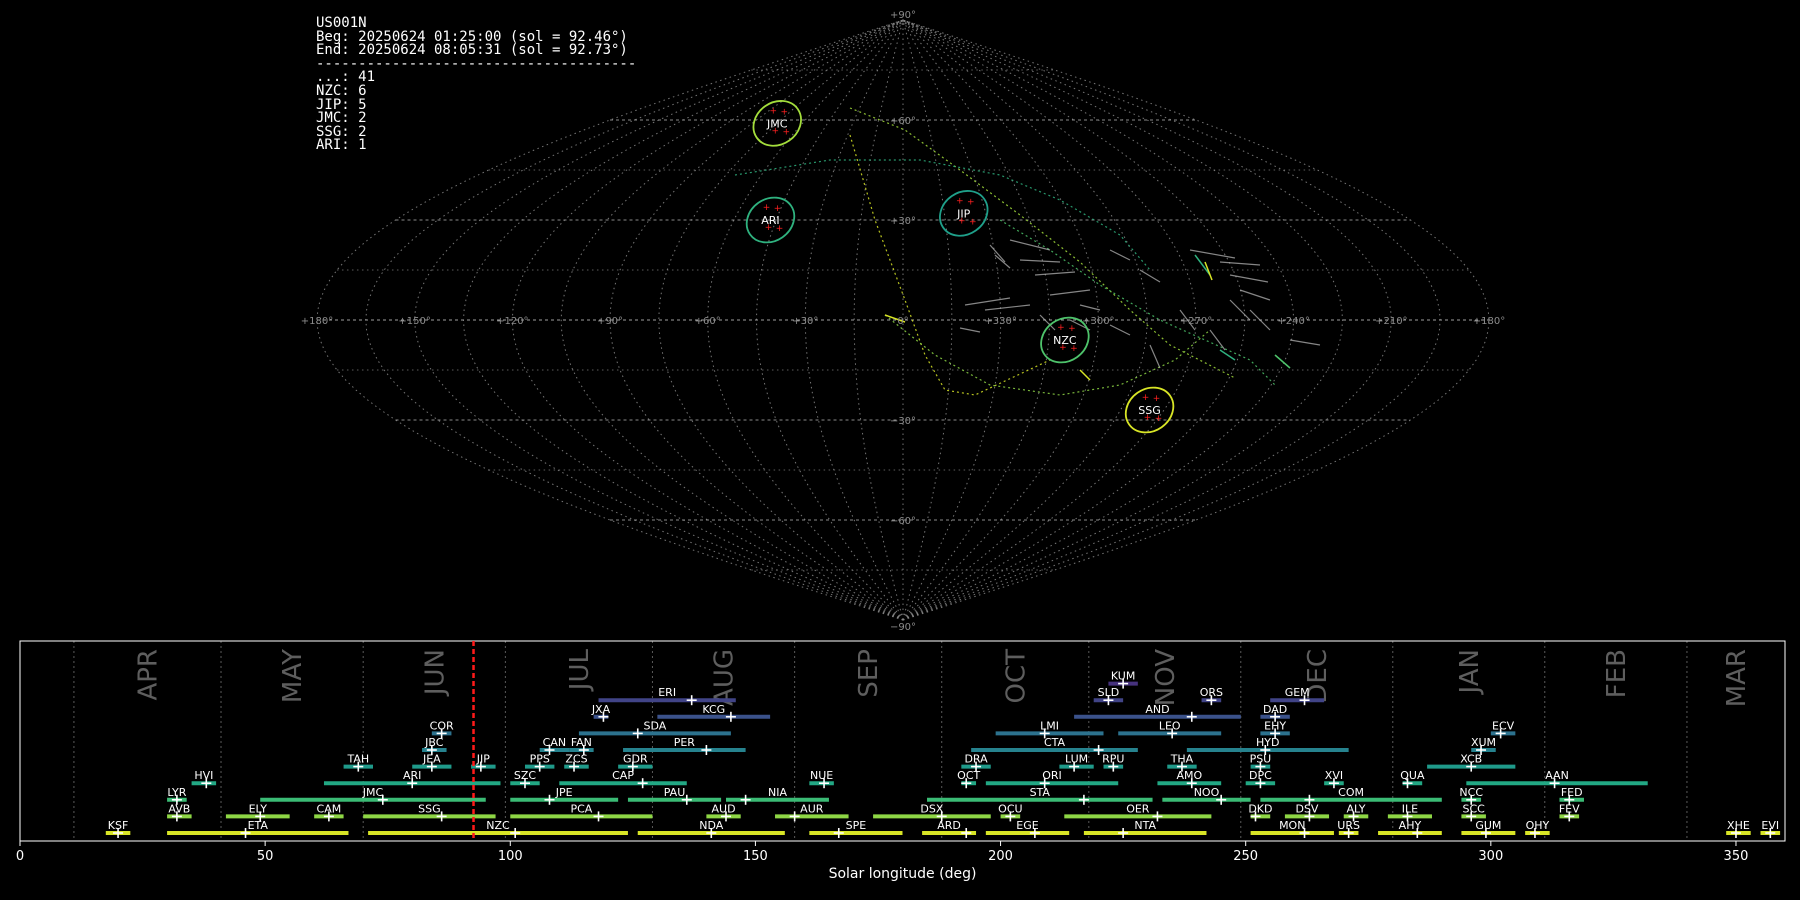 The width and height of the screenshot is (1800, 900). I want to click on shower-code-label: STA, so click(1040, 792).